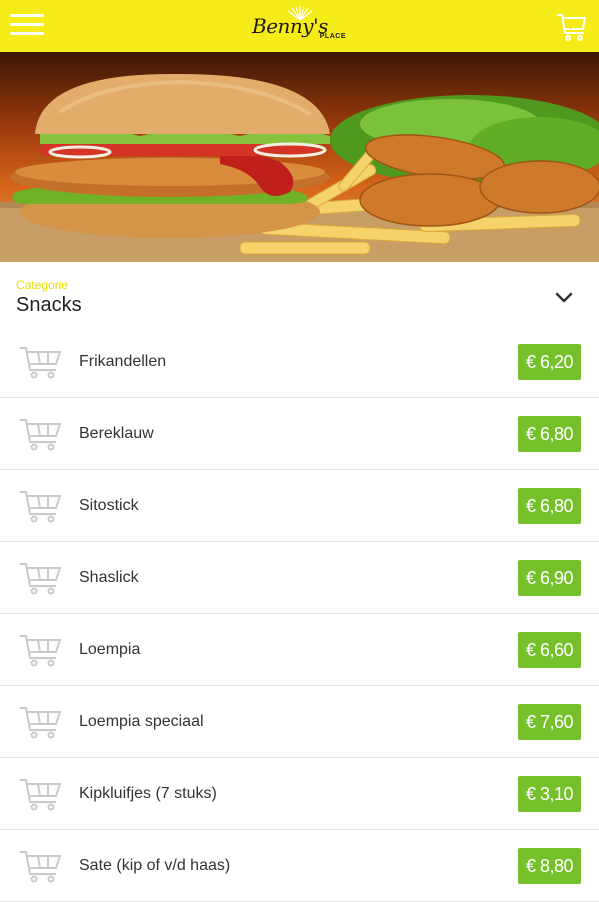 Image resolution: width=599 pixels, height=902 pixels. I want to click on product-name: Sate (kip of v/d haas), so click(155, 865).